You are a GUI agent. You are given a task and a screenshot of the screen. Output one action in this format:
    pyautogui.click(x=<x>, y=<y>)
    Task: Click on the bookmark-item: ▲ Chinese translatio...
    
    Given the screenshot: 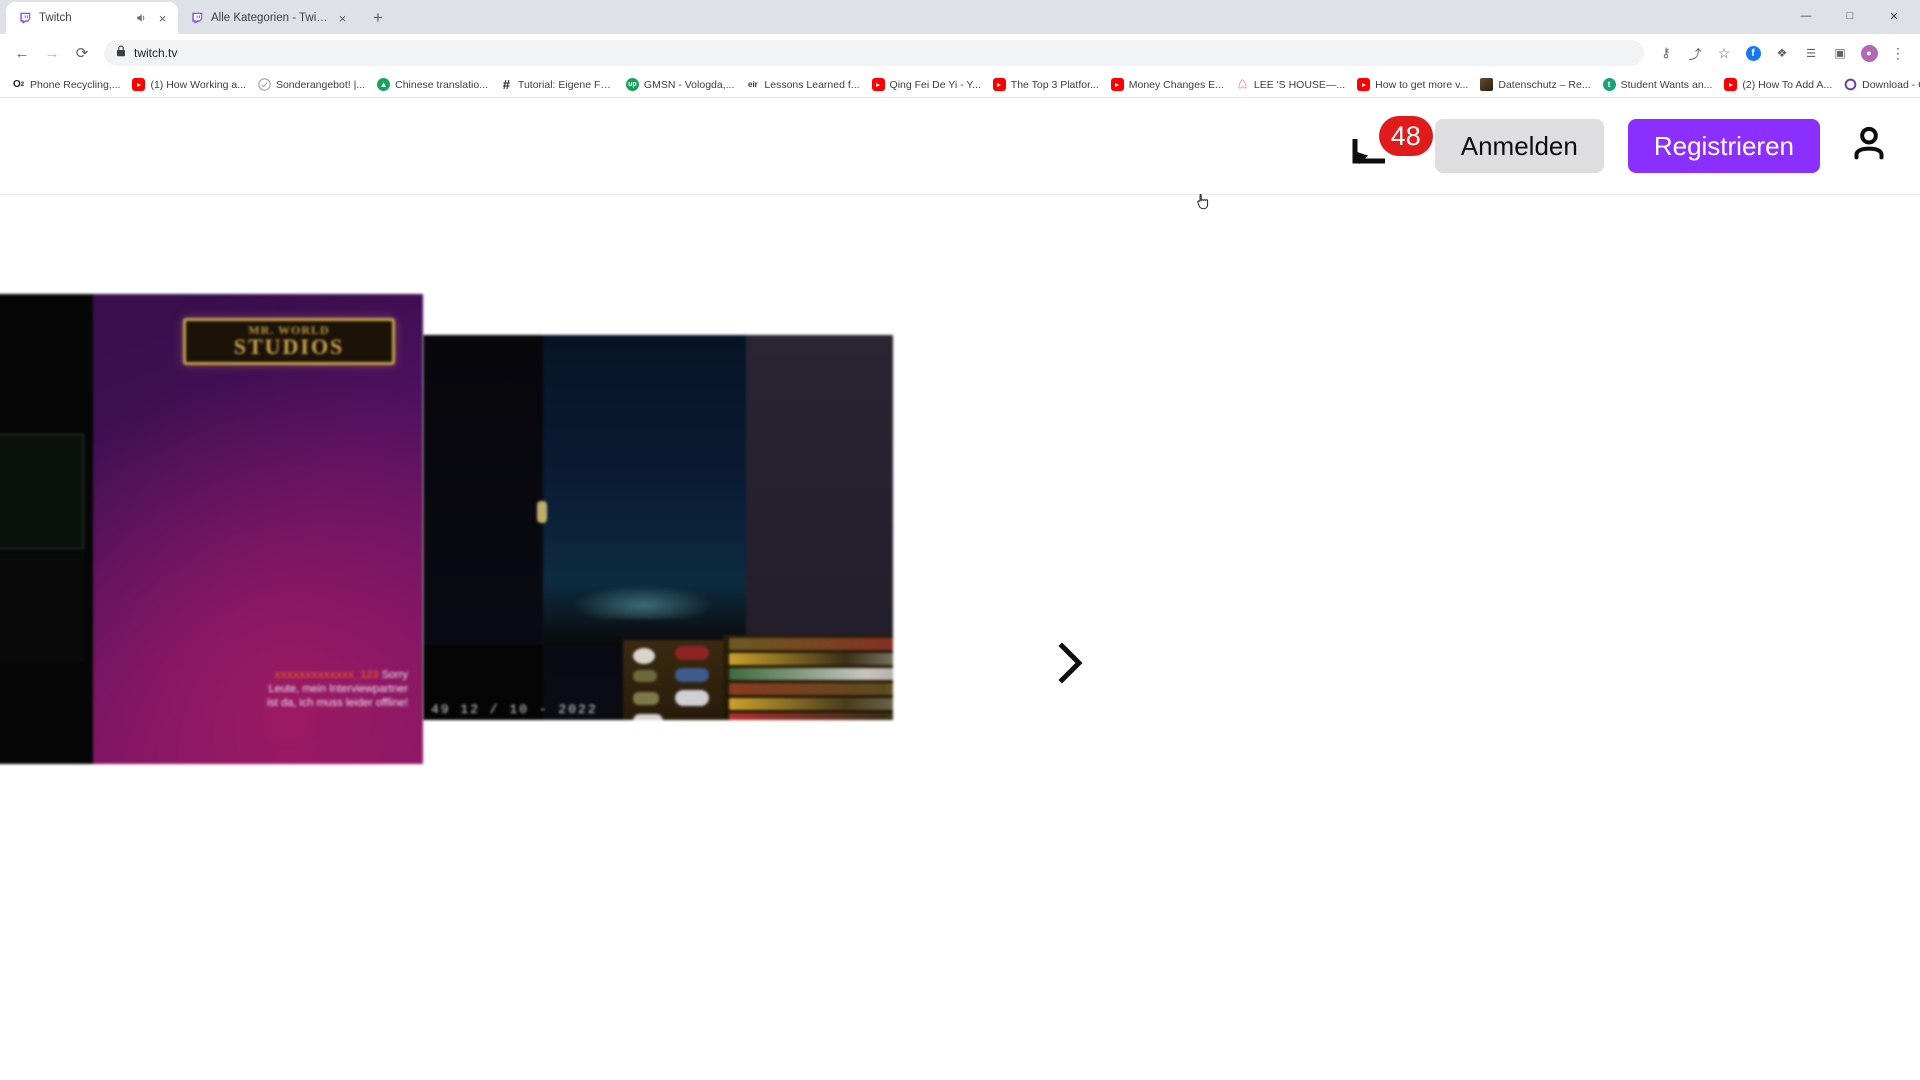 What is the action you would take?
    pyautogui.click(x=432, y=84)
    